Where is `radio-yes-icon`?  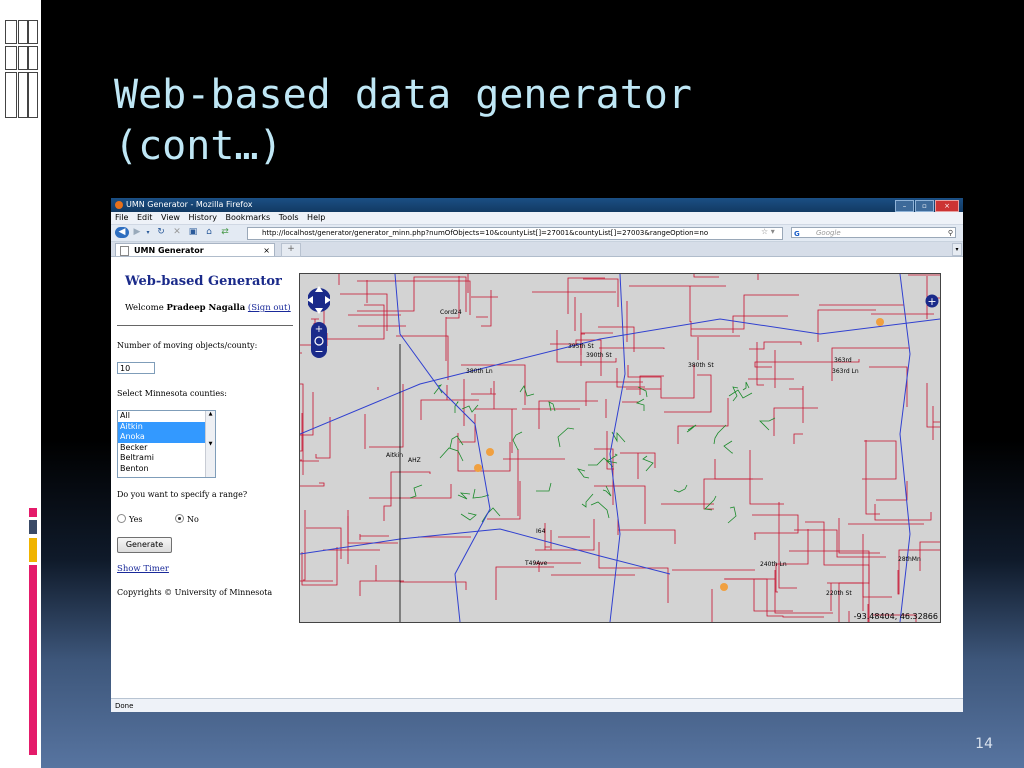
radio-yes-icon is located at coordinates (121, 518).